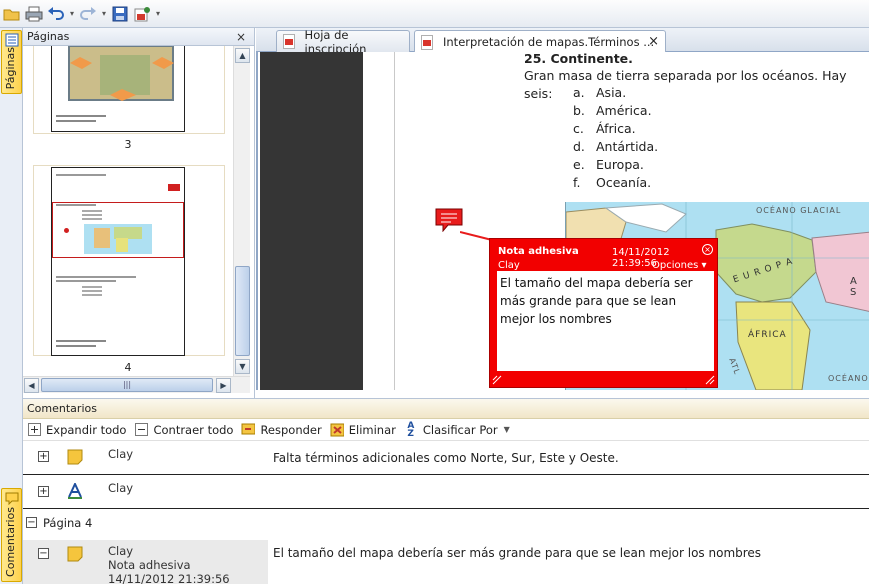 The width and height of the screenshot is (869, 584). Describe the element at coordinates (104, 14) in the screenshot. I see `redo-dropdown-icon: ▾` at that location.